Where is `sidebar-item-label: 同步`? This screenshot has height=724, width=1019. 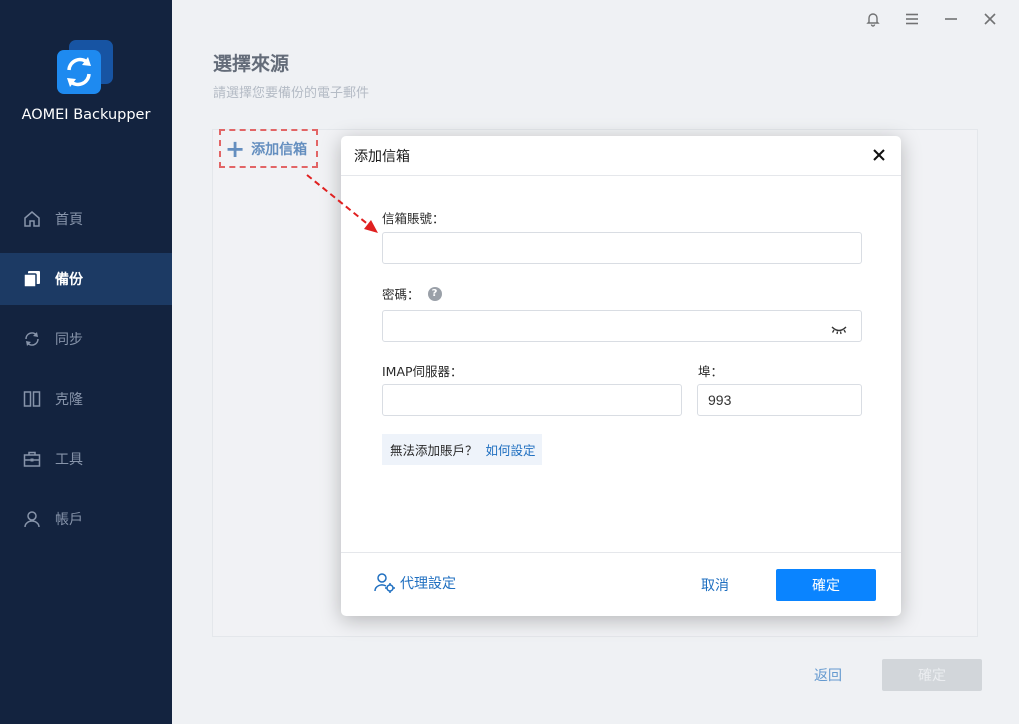 sidebar-item-label: 同步 is located at coordinates (69, 340).